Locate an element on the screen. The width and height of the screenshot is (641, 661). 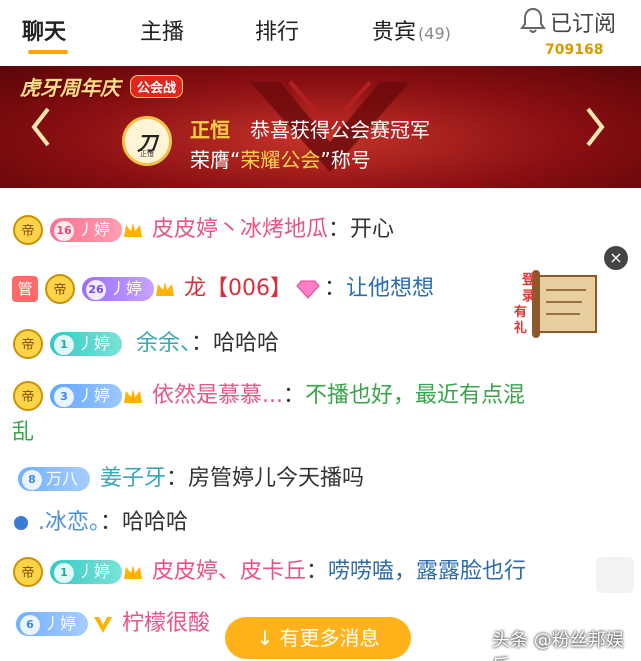
guild-title: 荣耀公会 is located at coordinates (280, 160).